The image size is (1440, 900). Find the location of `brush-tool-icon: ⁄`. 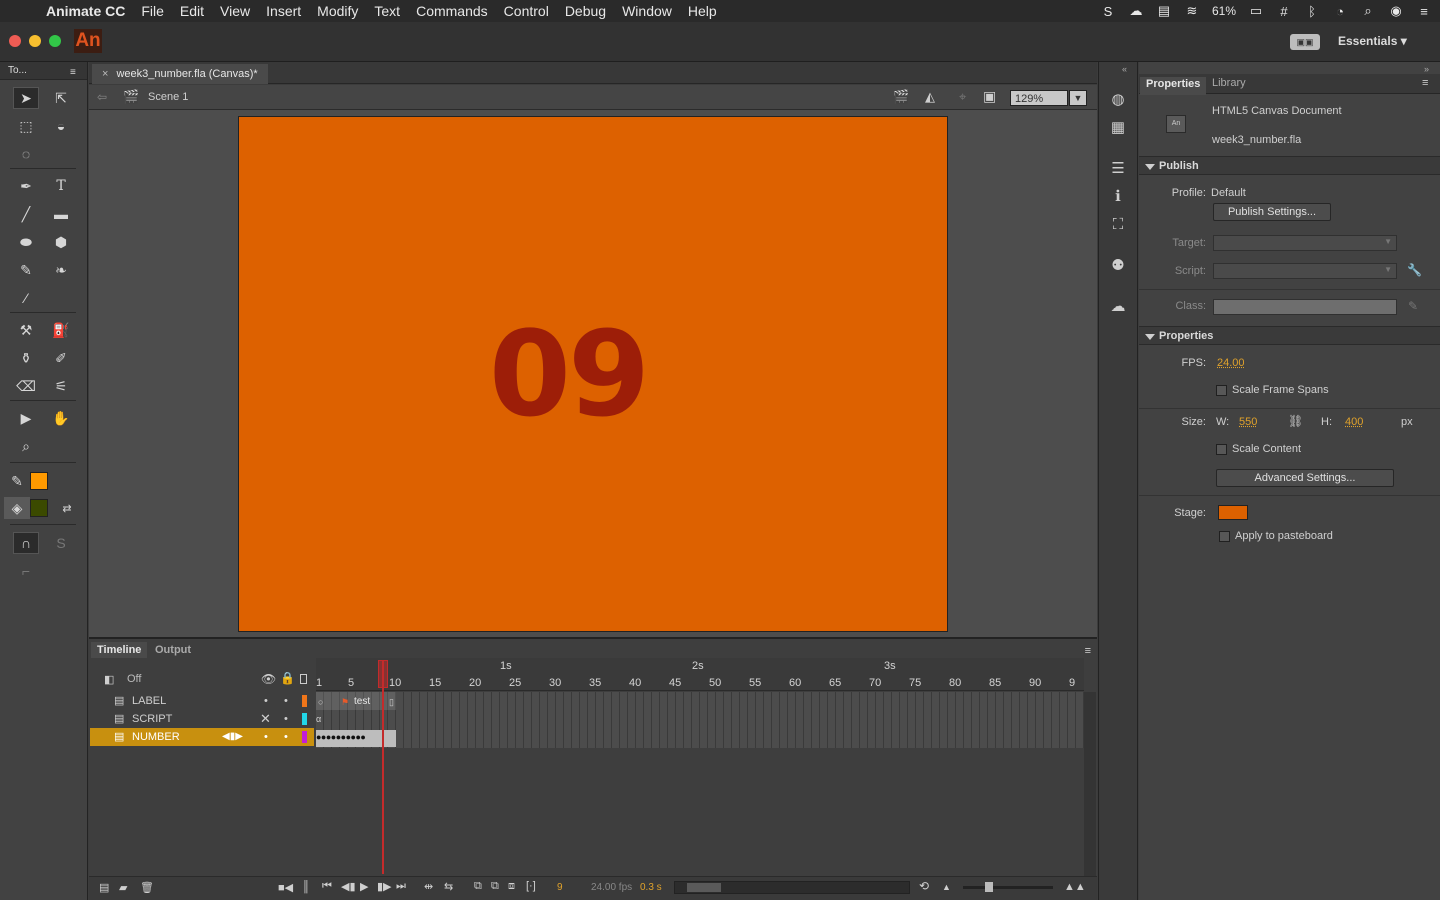

brush-tool-icon: ⁄ is located at coordinates (26, 298).